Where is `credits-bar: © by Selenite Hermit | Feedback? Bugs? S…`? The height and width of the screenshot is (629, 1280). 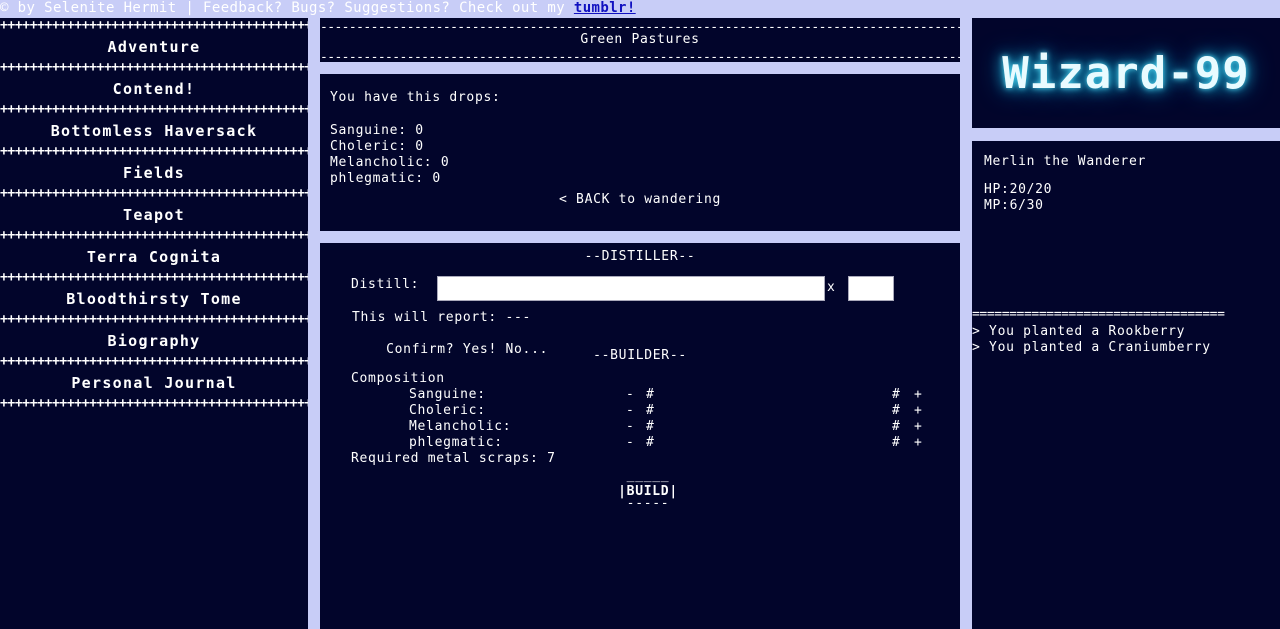
credits-bar: © by Selenite Hermit | Feedback? Bugs? S… is located at coordinates (640, 9).